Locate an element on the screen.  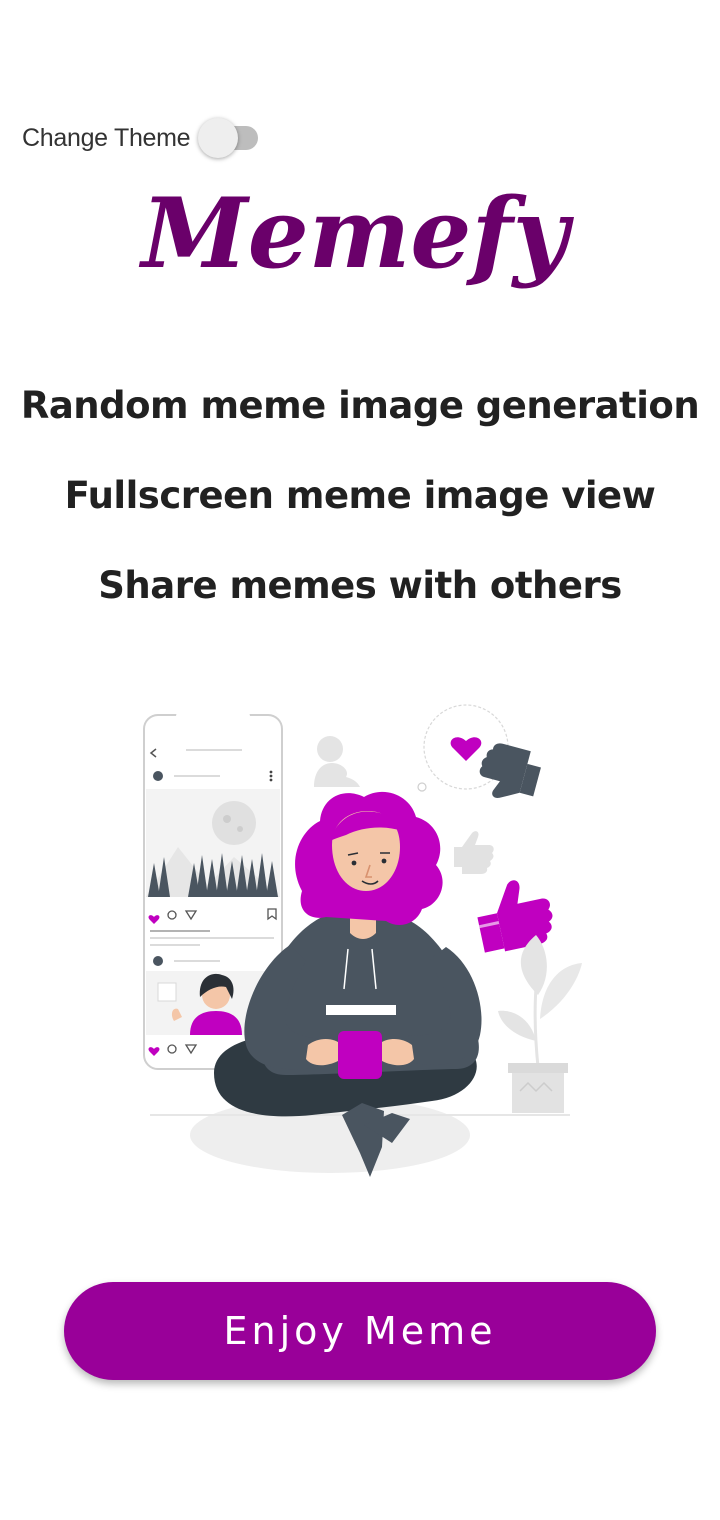
feature-item: Share memes with others is located at coordinates (360, 585).